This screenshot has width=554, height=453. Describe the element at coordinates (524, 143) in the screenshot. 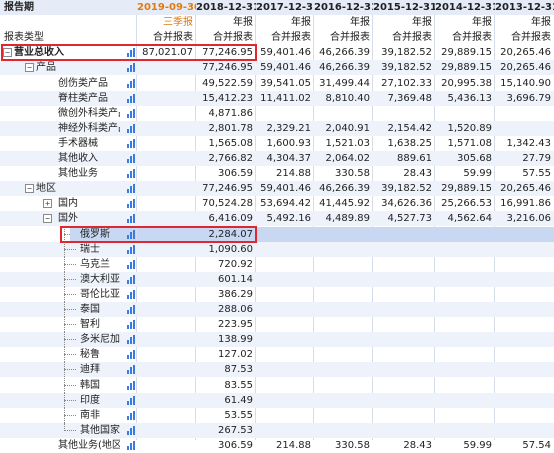

I see `value-cell: 1,342.43` at that location.